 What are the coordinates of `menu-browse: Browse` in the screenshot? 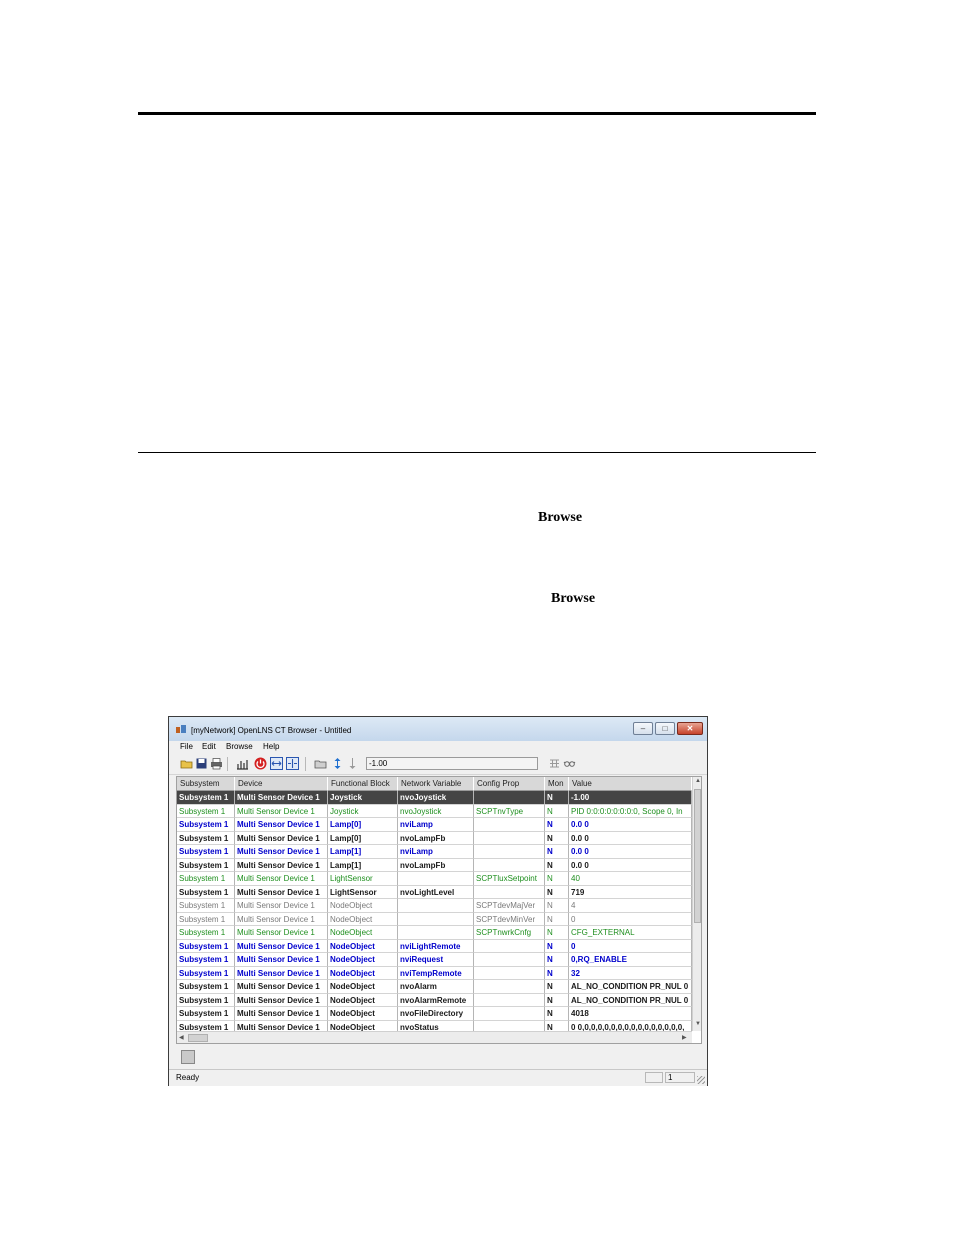 It's located at (239, 746).